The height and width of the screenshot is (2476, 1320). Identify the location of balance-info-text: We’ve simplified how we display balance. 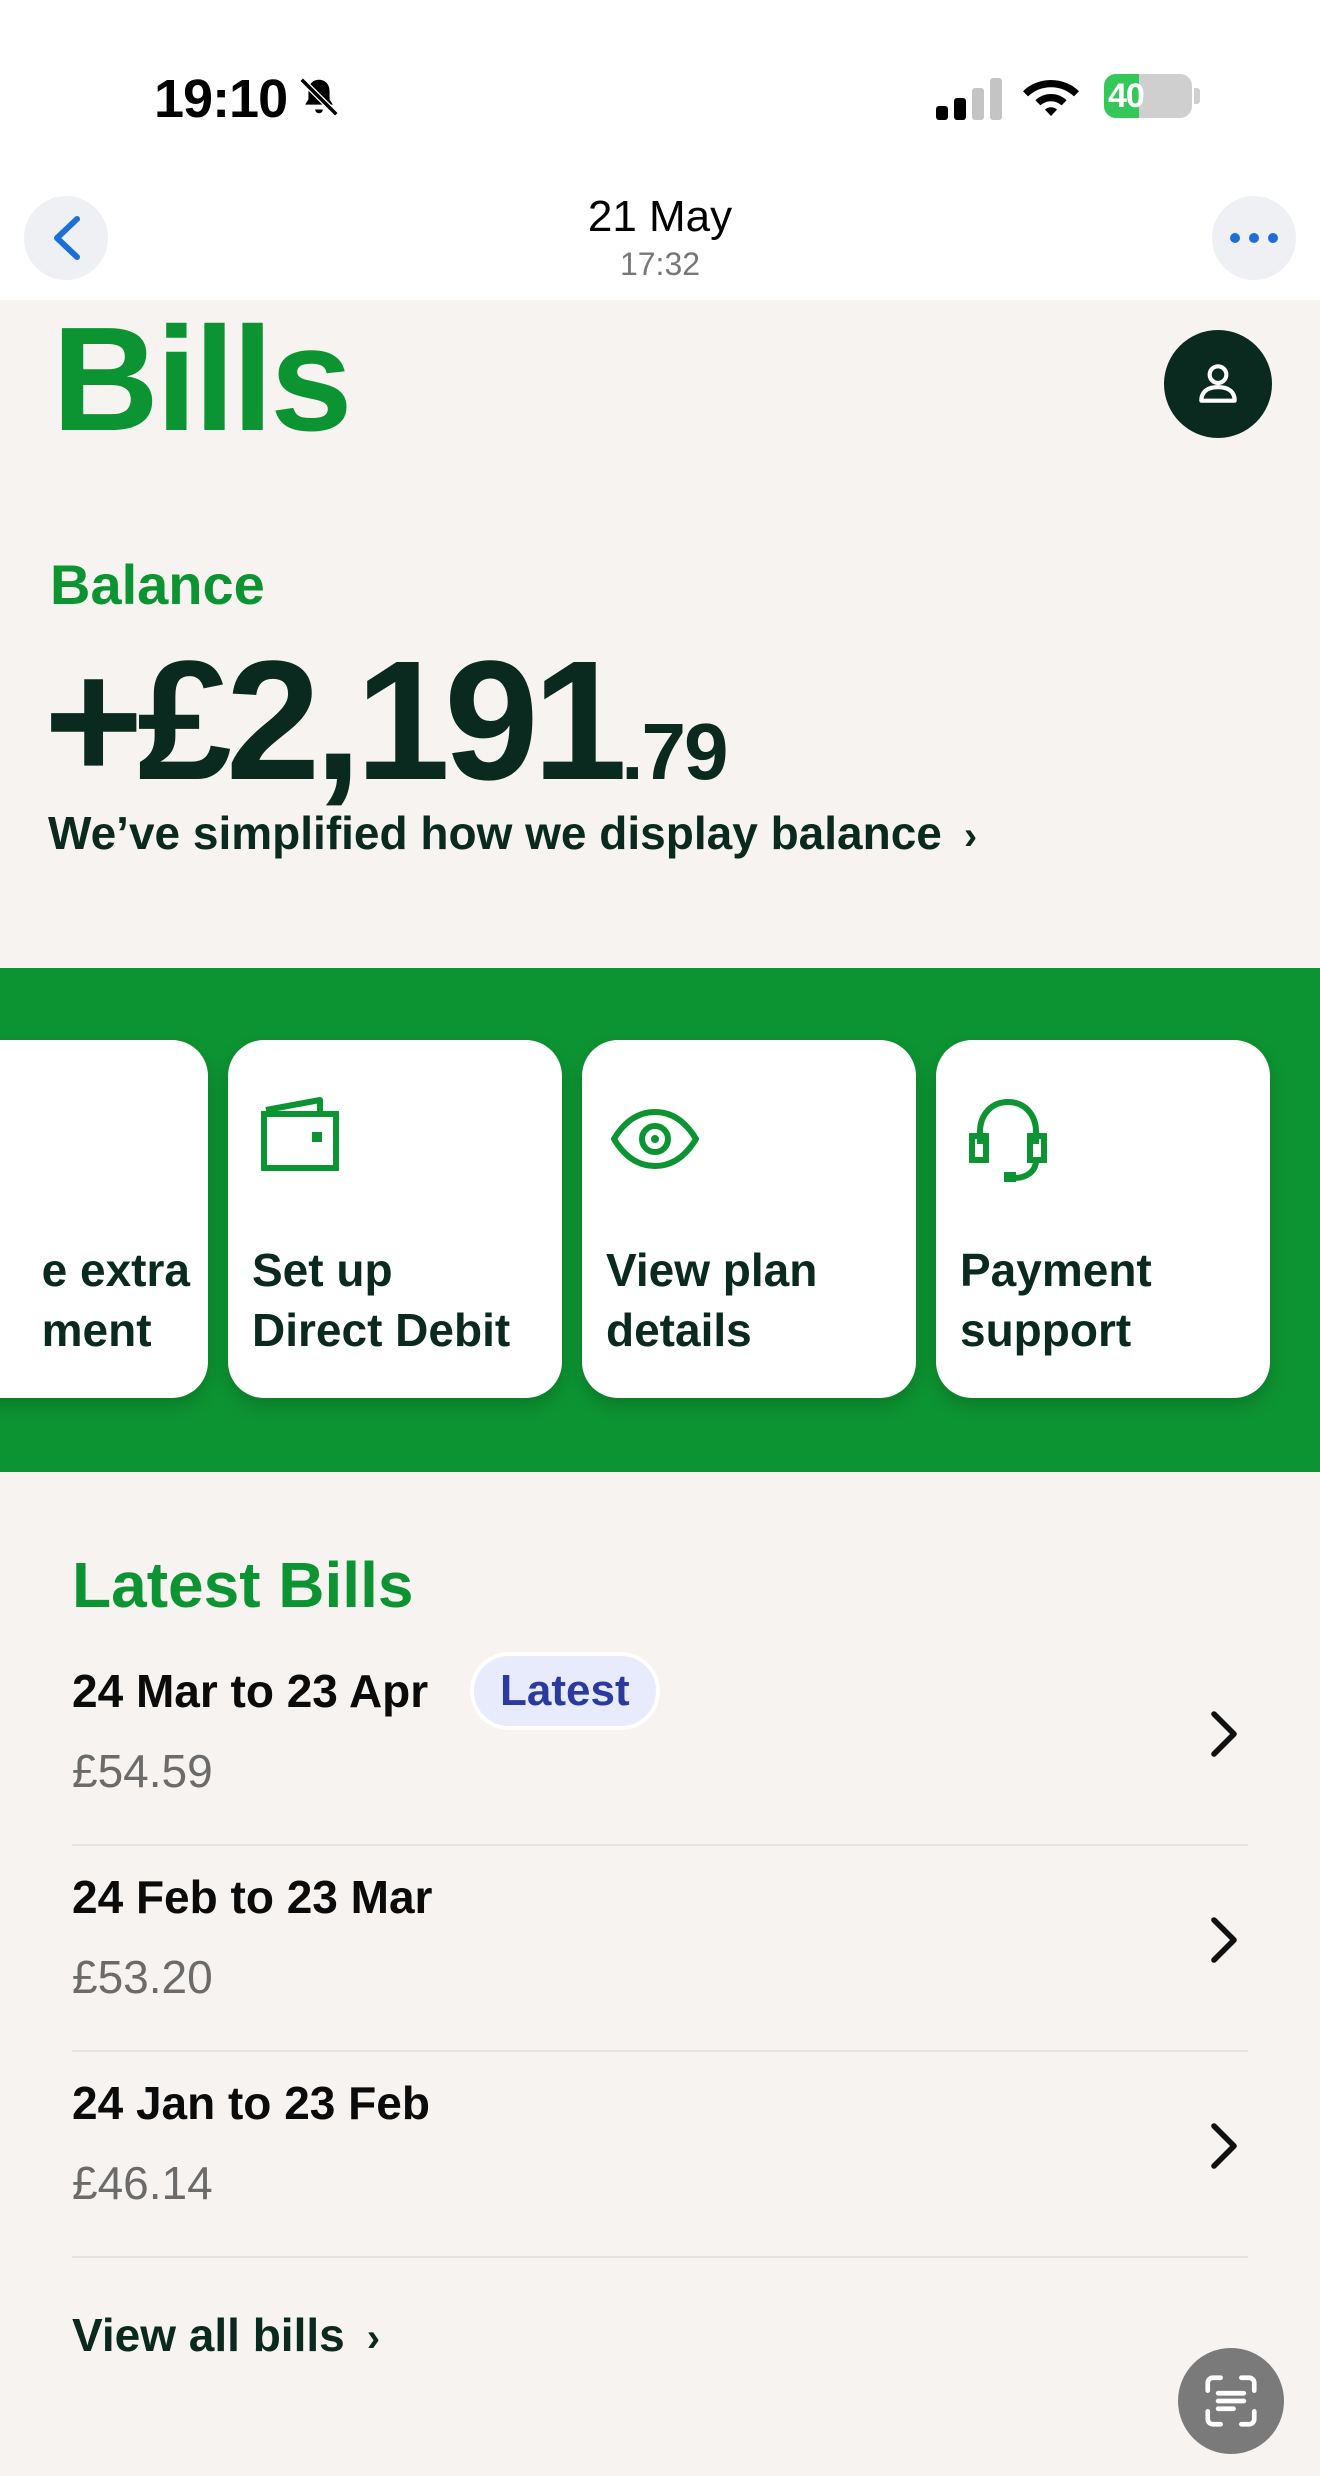
(495, 833).